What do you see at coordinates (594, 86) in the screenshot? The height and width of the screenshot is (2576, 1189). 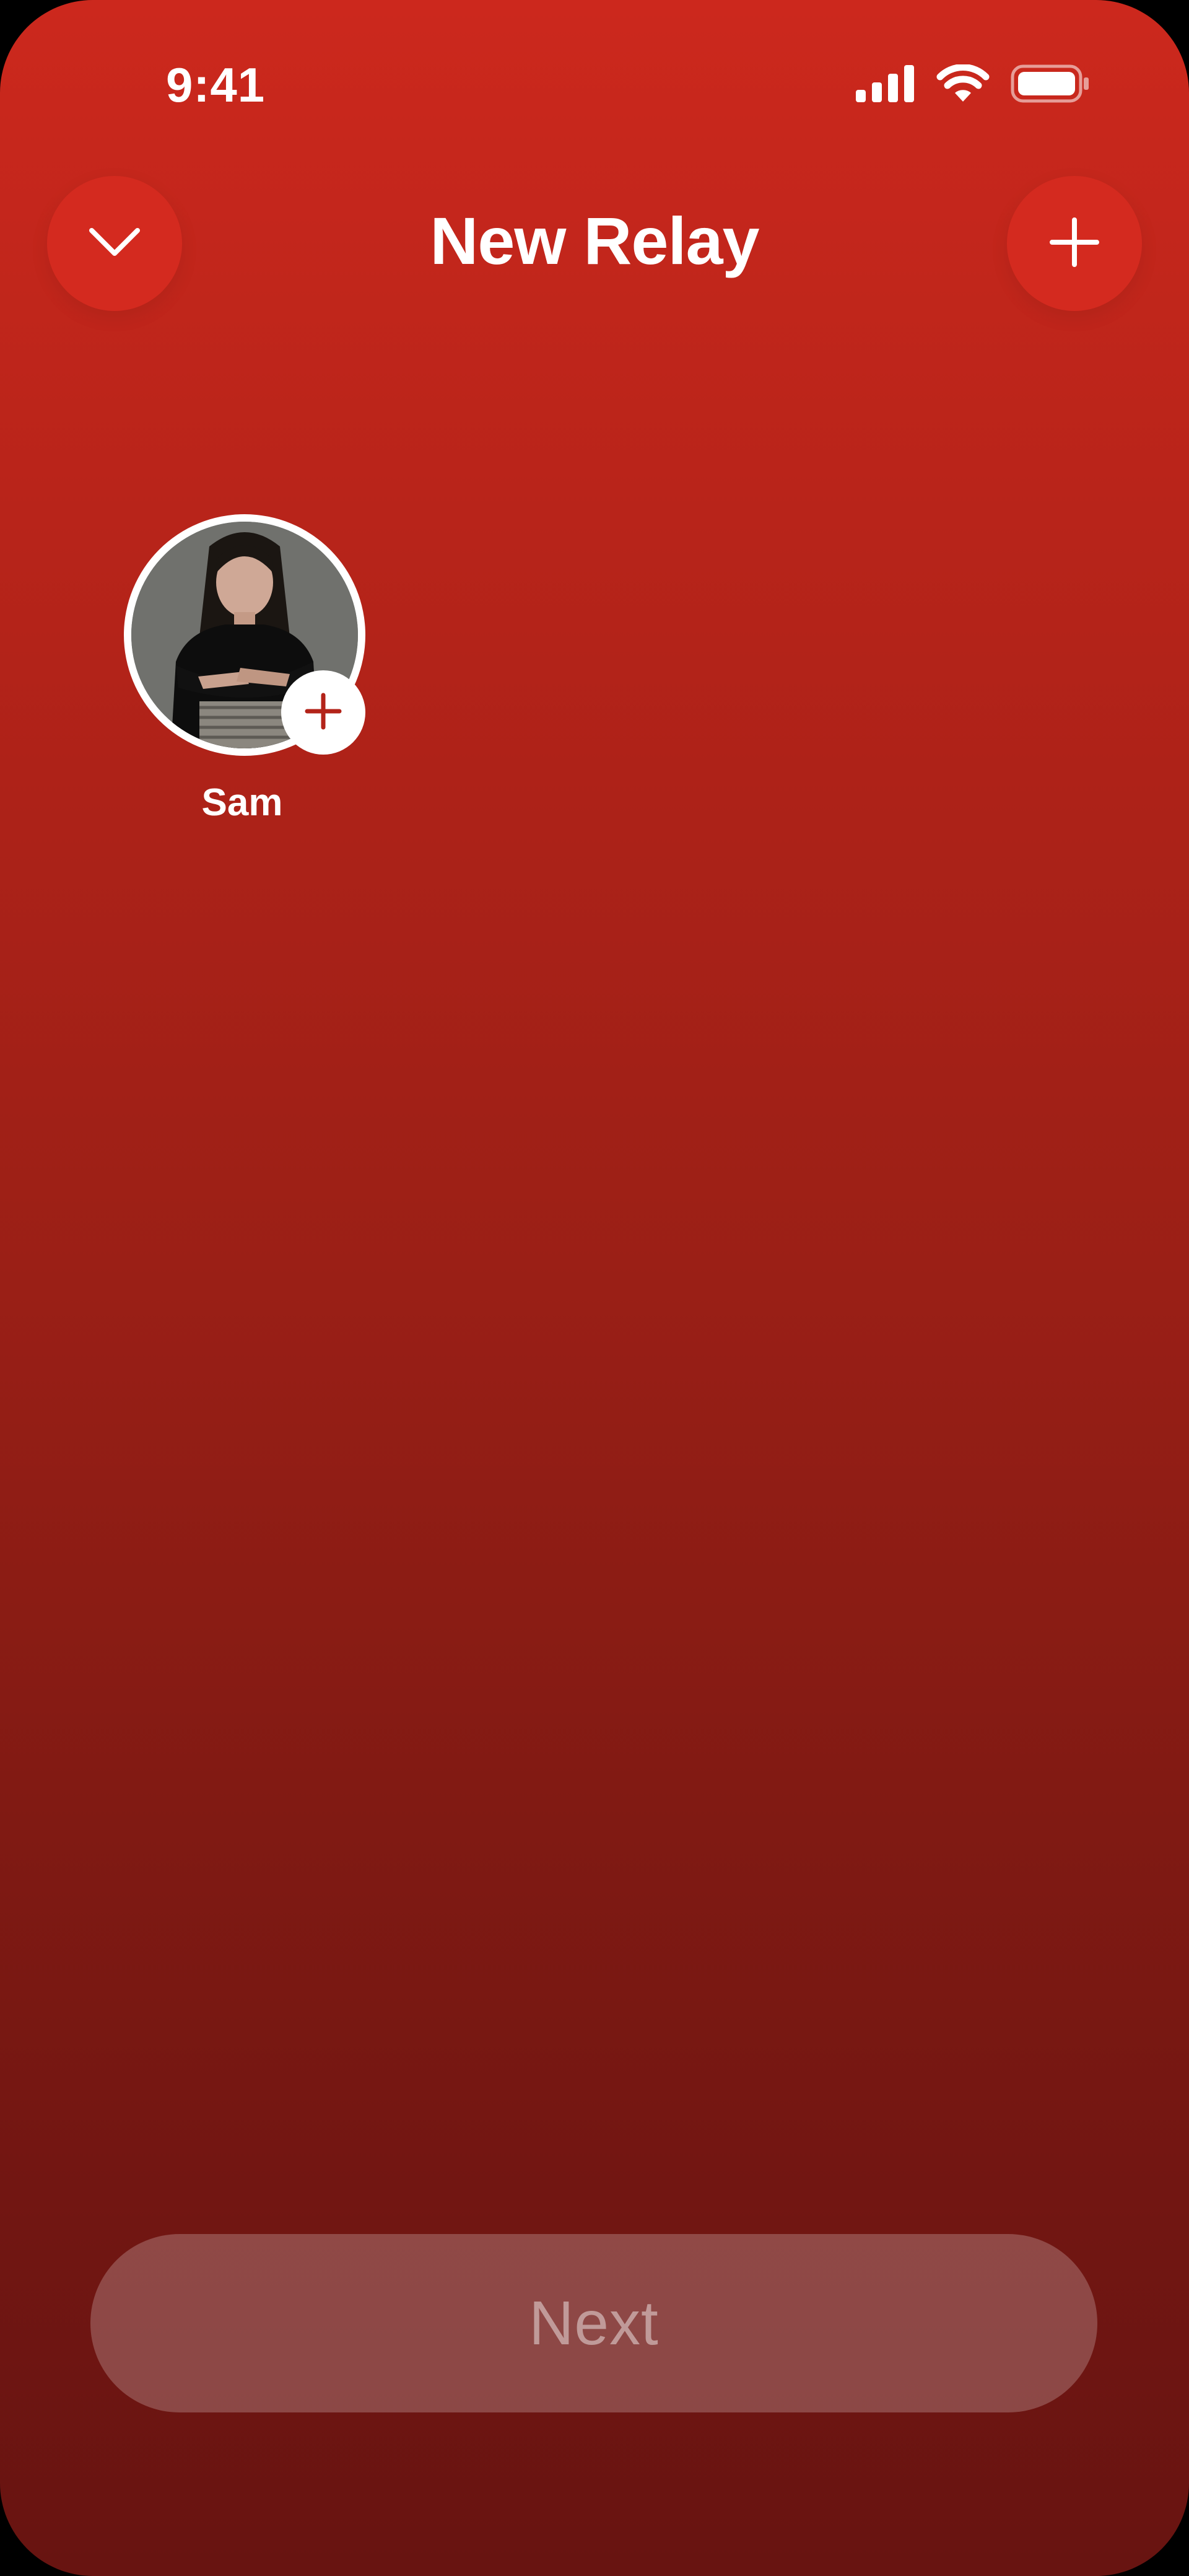 I see `status-bar: 9:41` at bounding box center [594, 86].